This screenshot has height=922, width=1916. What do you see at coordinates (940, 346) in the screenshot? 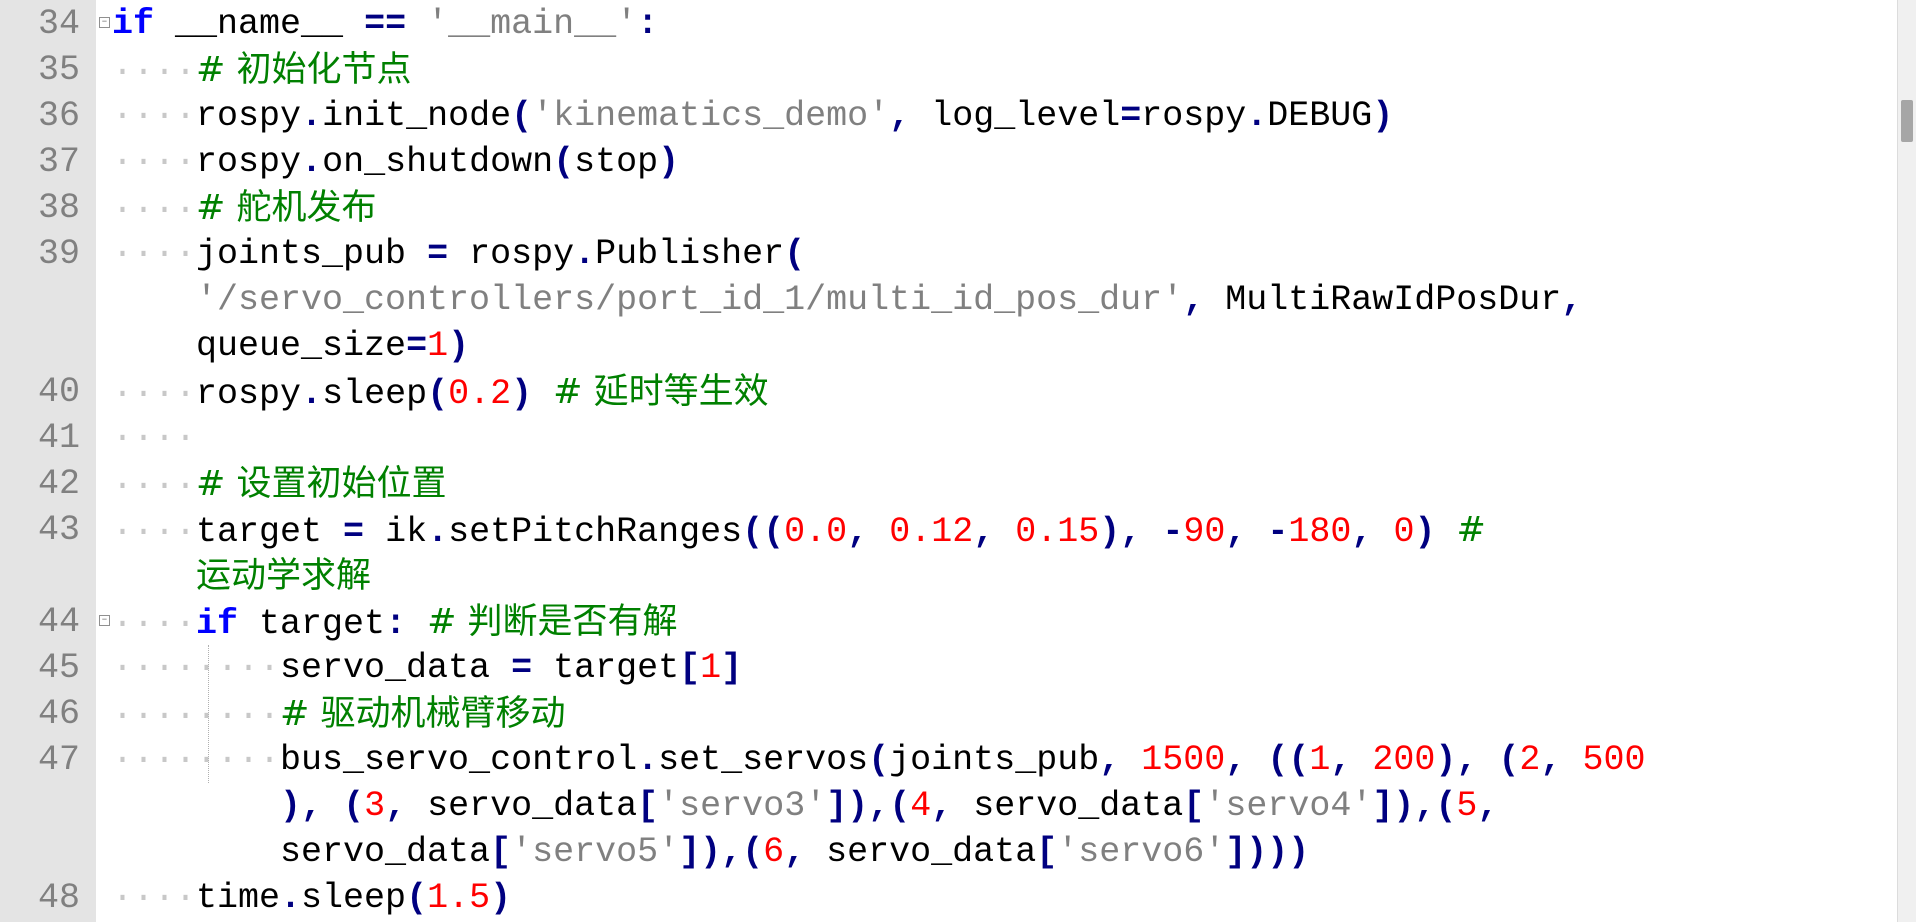
I see `code-line: queue_size=1)` at bounding box center [940, 346].